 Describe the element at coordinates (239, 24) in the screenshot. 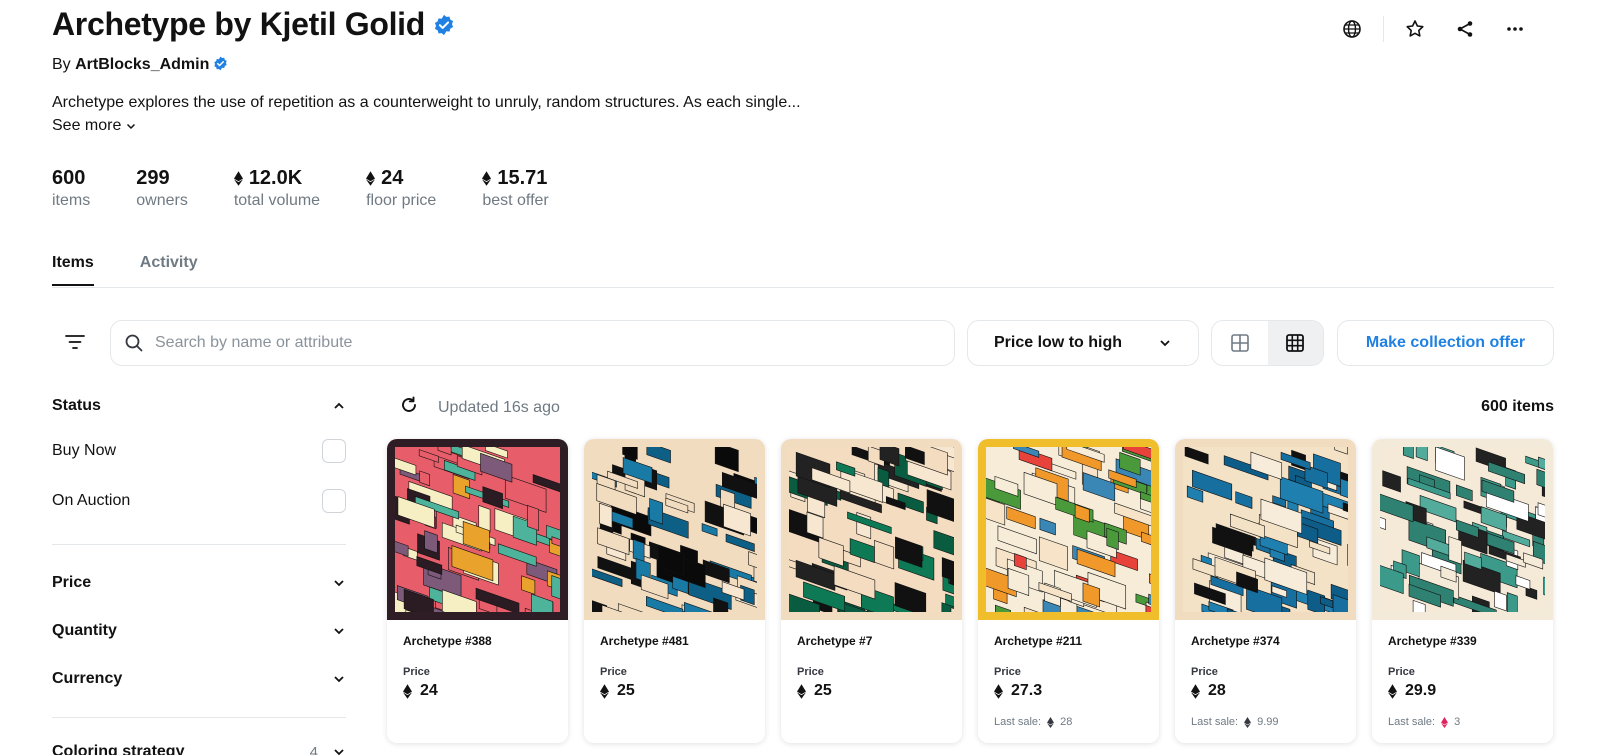

I see `collection-title: Archetype by Kjetil Golid` at that location.